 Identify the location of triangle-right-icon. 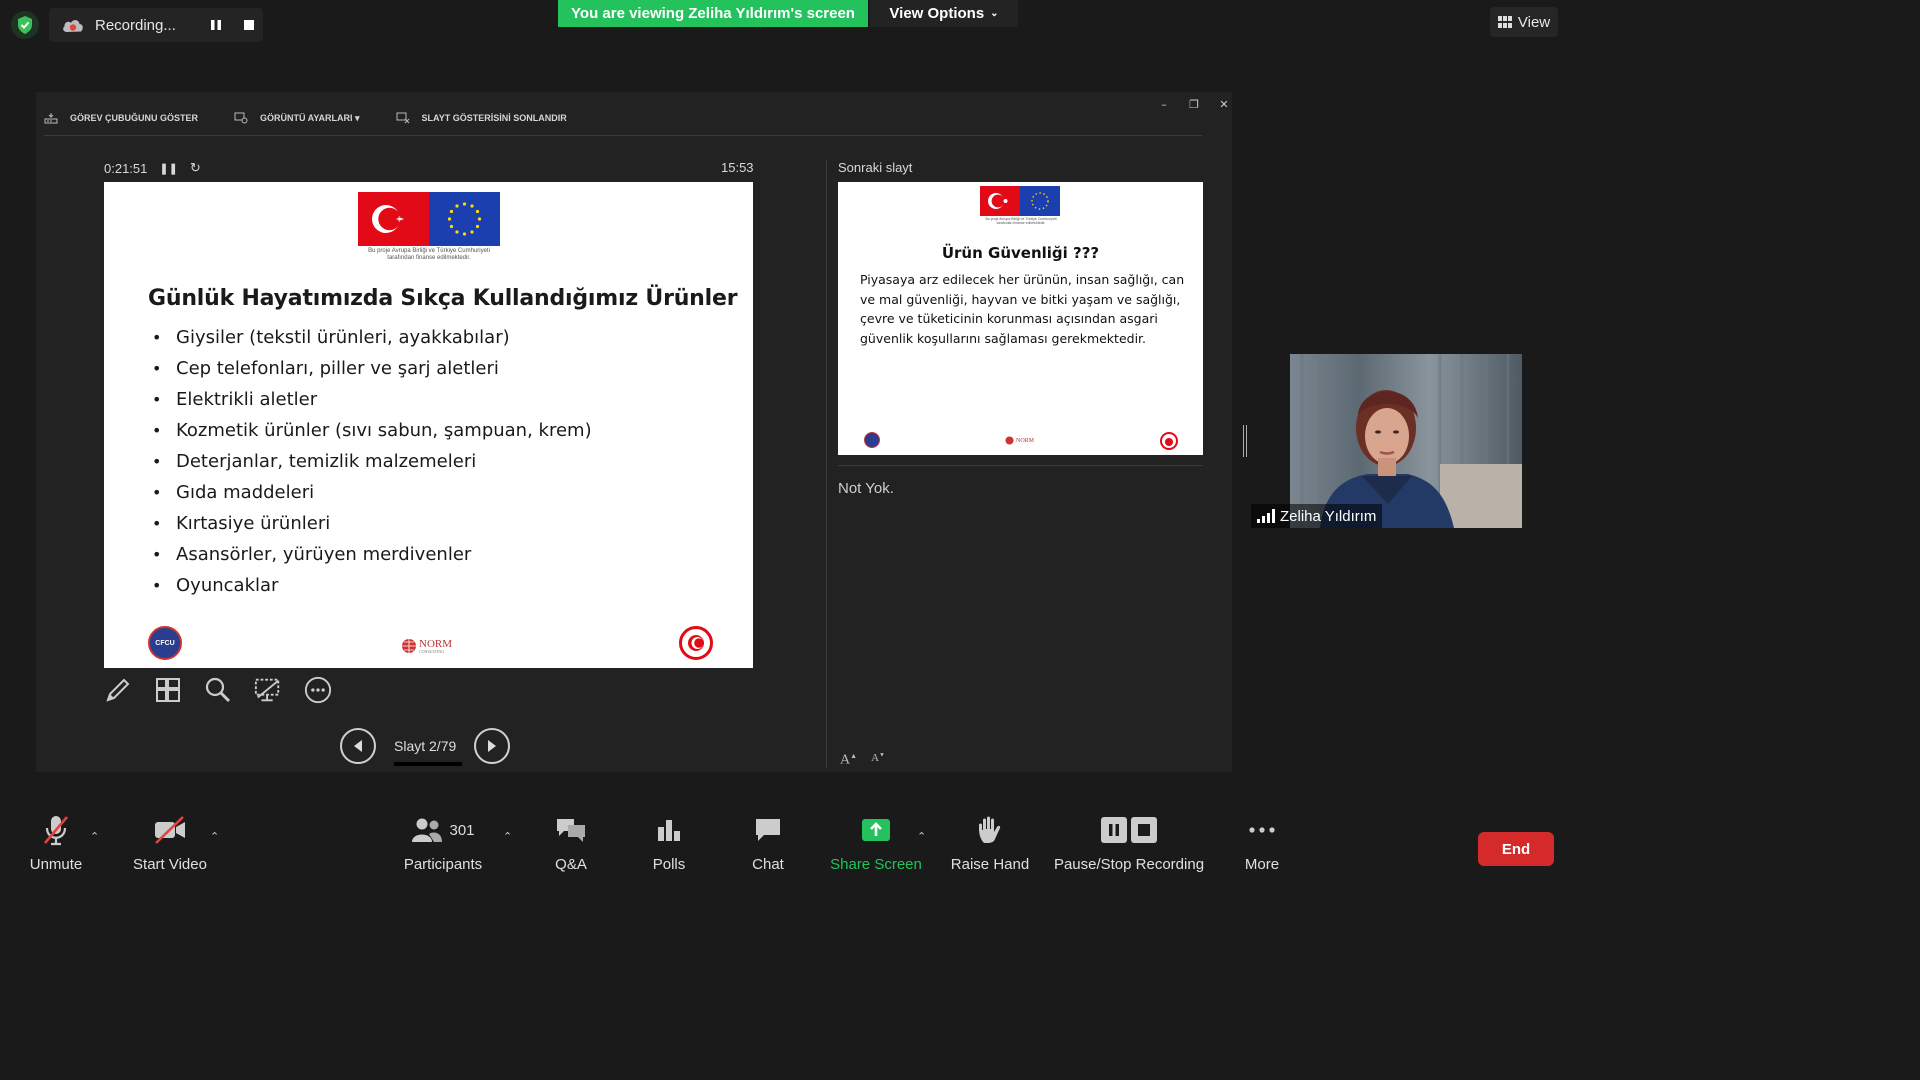
(492, 746).